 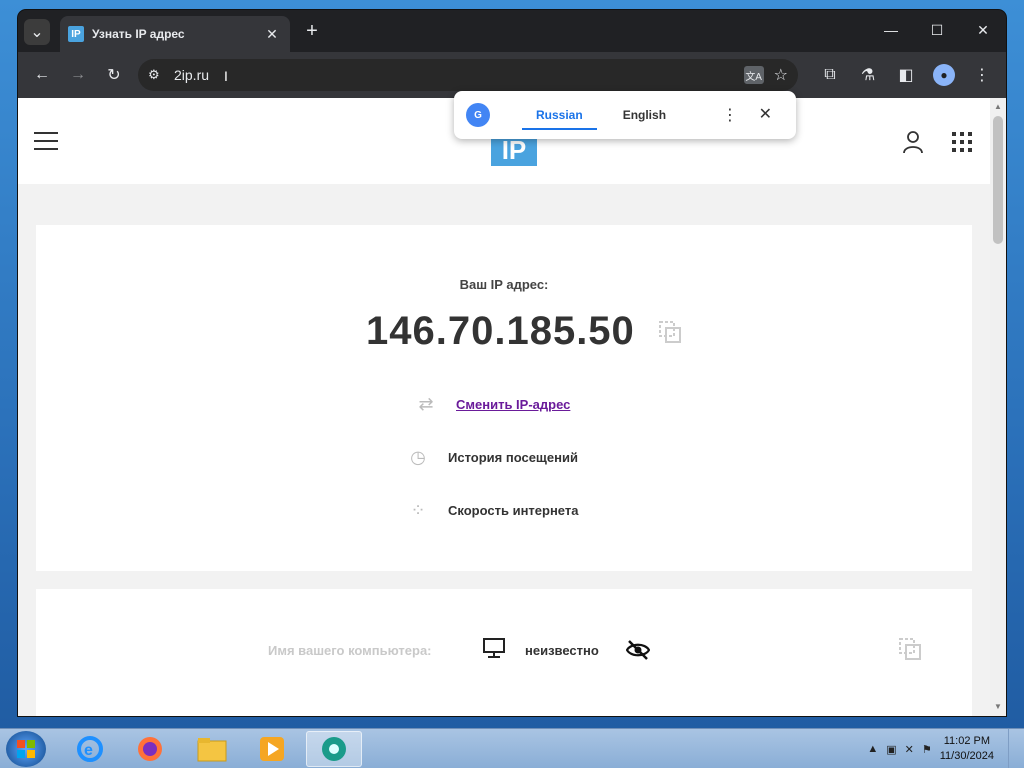 I want to click on hamburger-menu-icon, so click(x=46, y=141).